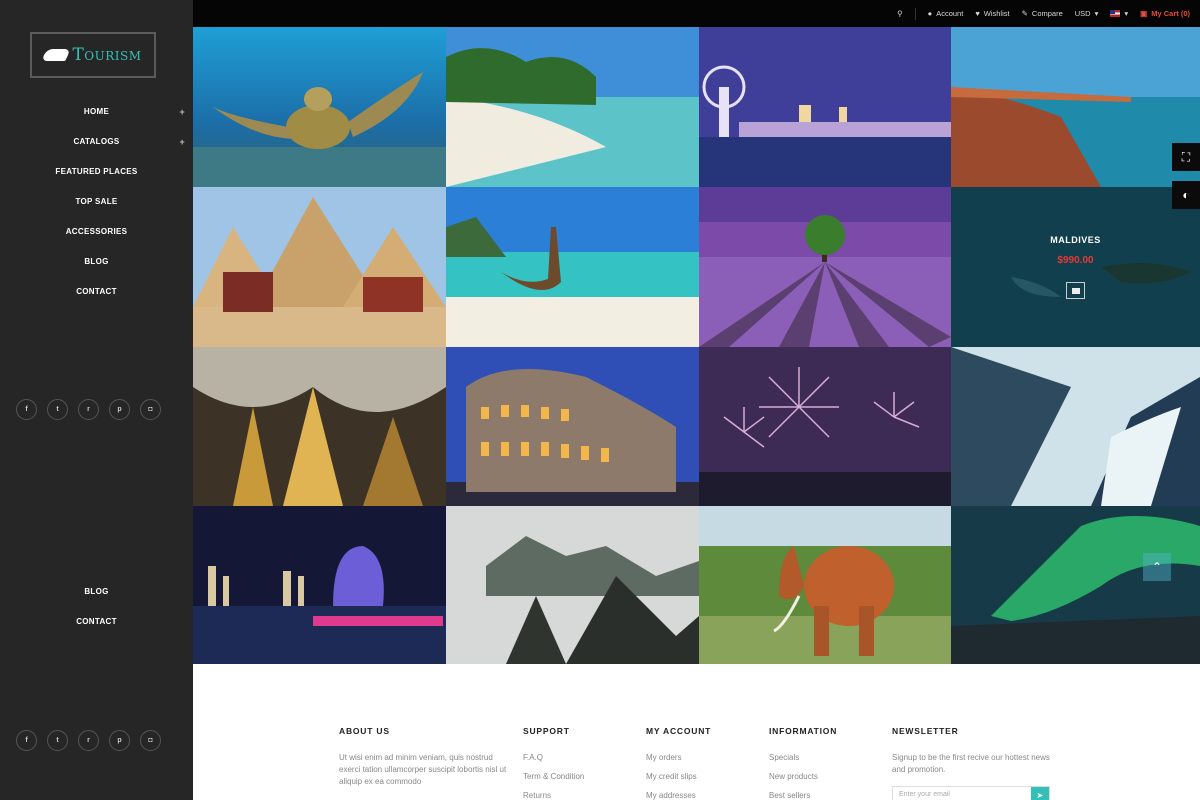 The width and height of the screenshot is (1200, 800). Describe the element at coordinates (56, 55) in the screenshot. I see `logo-icon` at that location.